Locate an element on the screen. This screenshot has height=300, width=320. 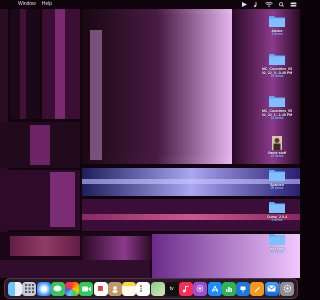
safari-icon is located at coordinates (43, 288).